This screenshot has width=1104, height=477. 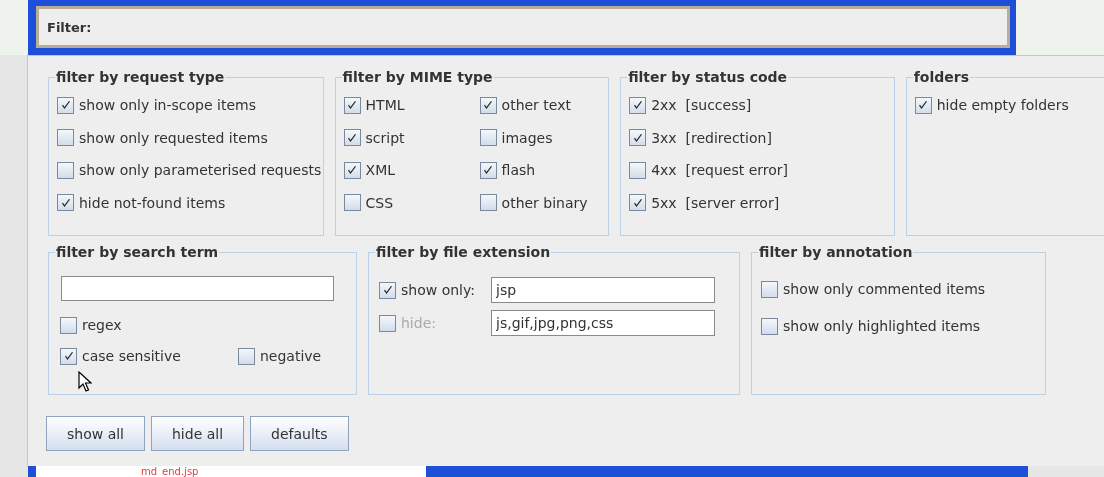 I want to click on tree-item: md_end.jsp, so click(x=170, y=471).